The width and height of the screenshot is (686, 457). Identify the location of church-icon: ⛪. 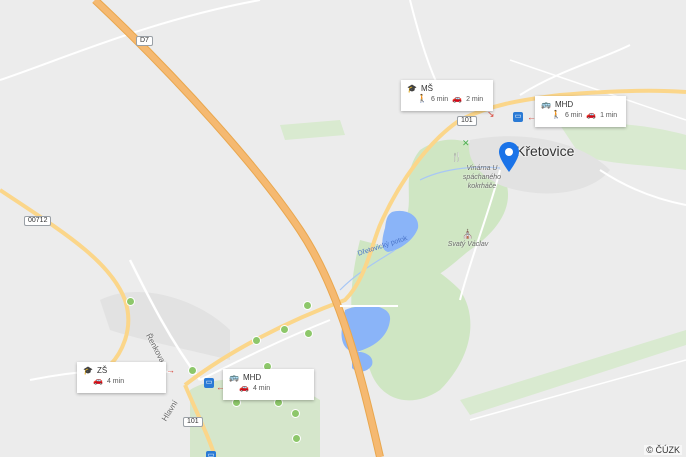
(468, 234).